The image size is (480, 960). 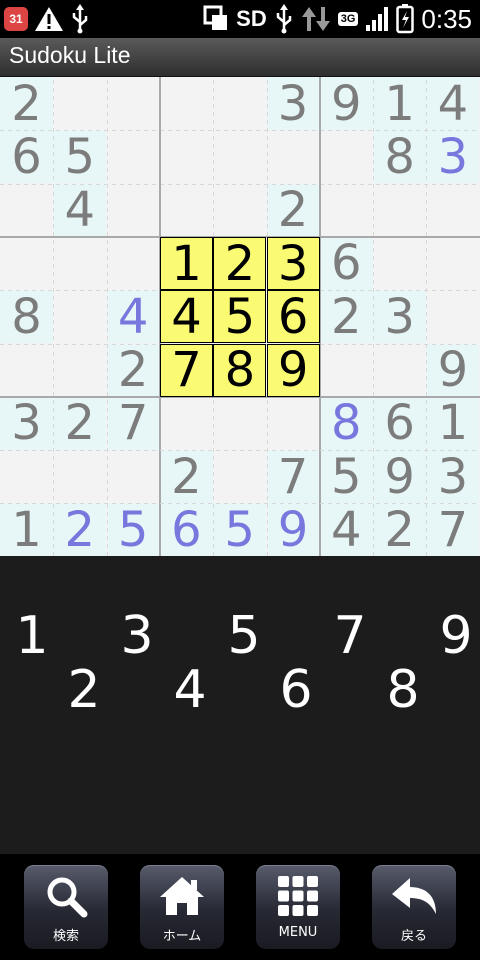 I want to click on number-pad-key: 1, so click(x=186, y=263).